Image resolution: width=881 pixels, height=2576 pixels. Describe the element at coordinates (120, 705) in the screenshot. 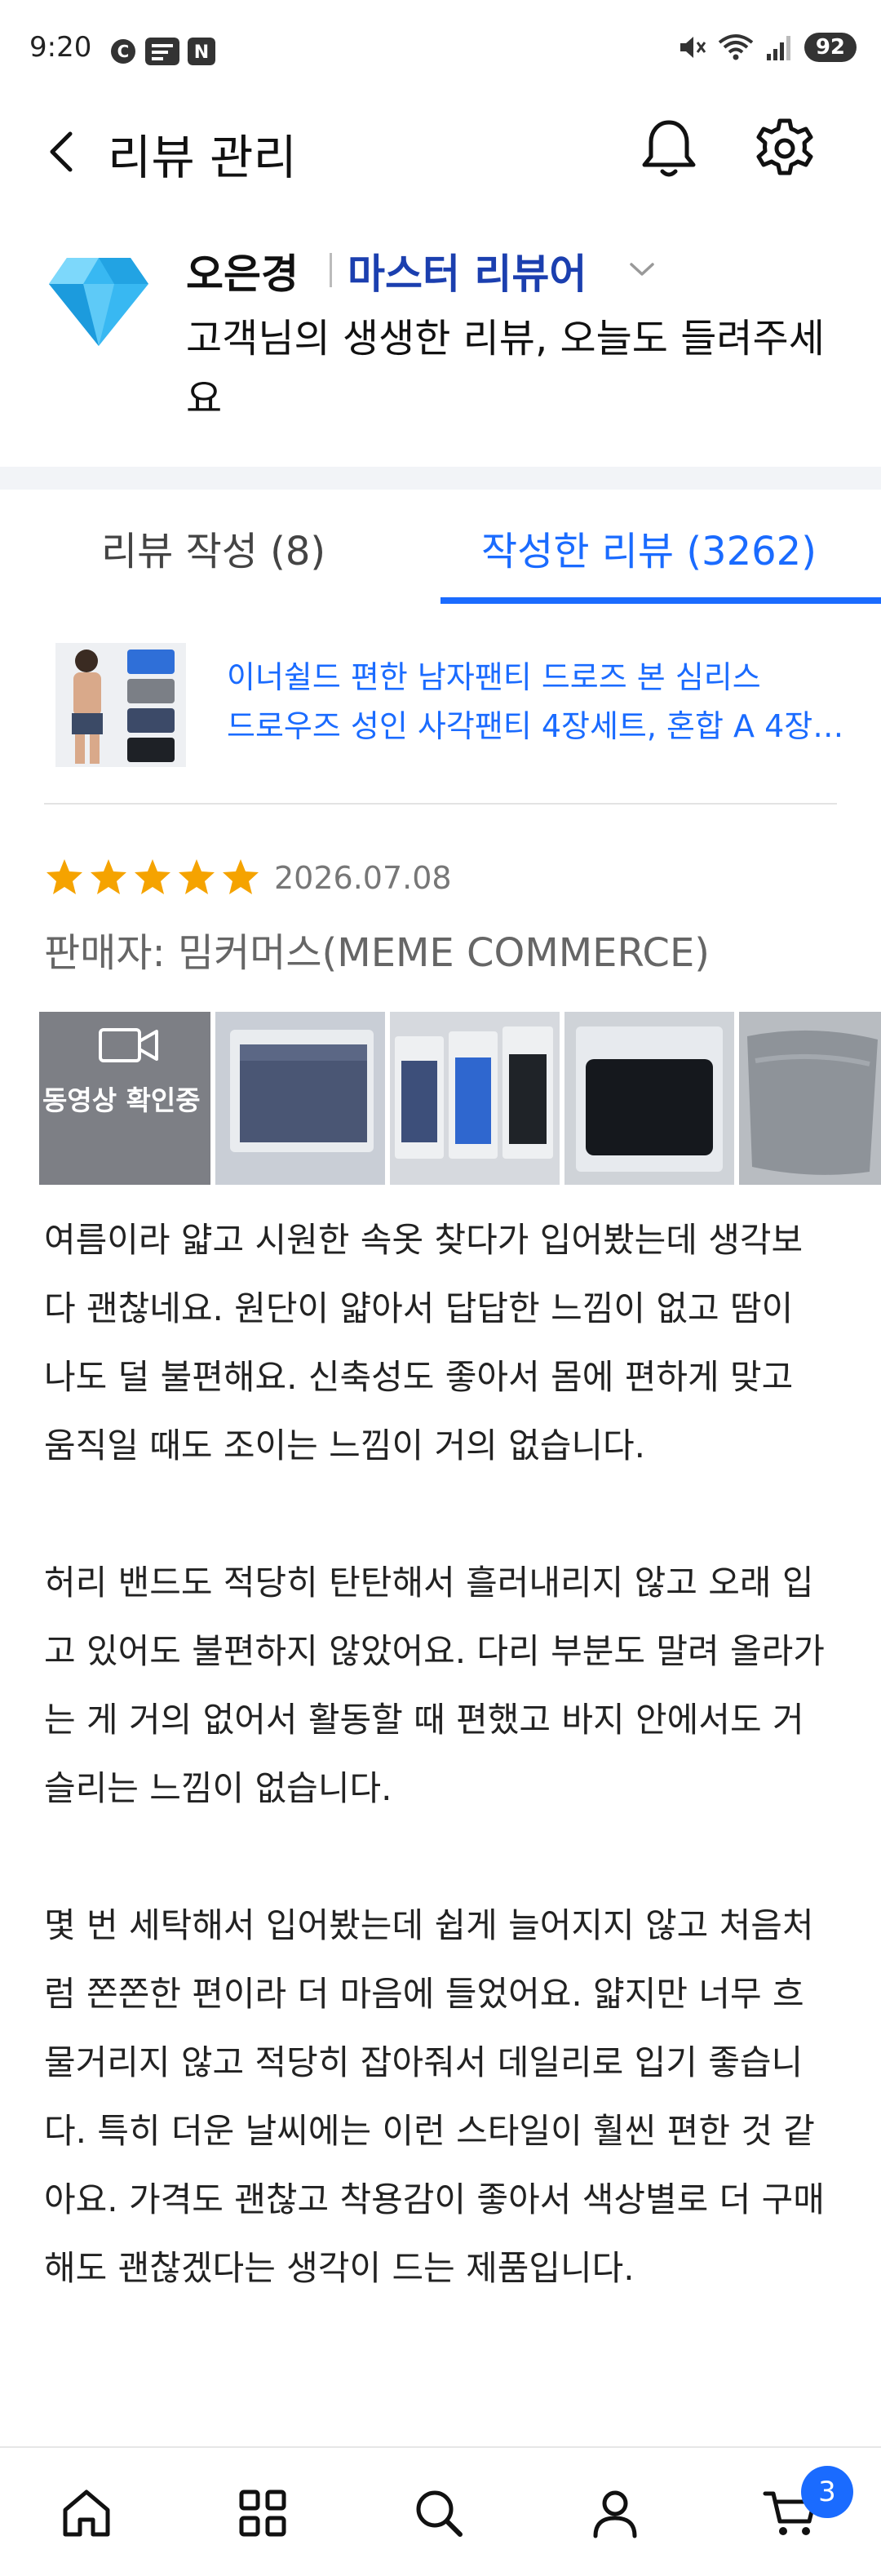

I see `product-thumbnail` at that location.